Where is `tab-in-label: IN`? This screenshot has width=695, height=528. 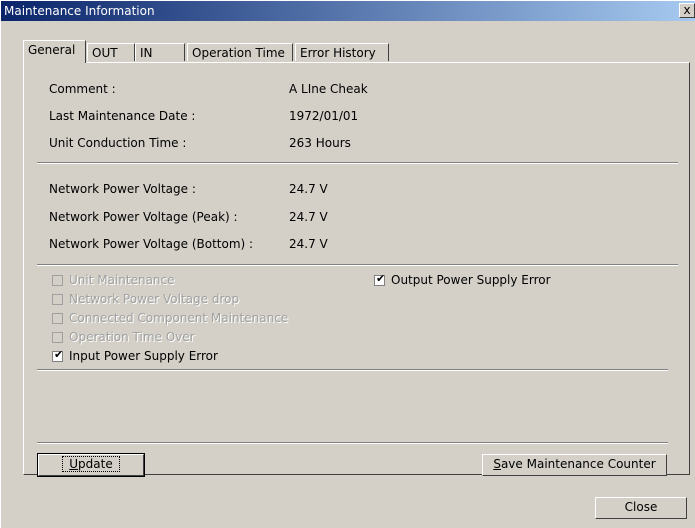 tab-in-label: IN is located at coordinates (146, 53).